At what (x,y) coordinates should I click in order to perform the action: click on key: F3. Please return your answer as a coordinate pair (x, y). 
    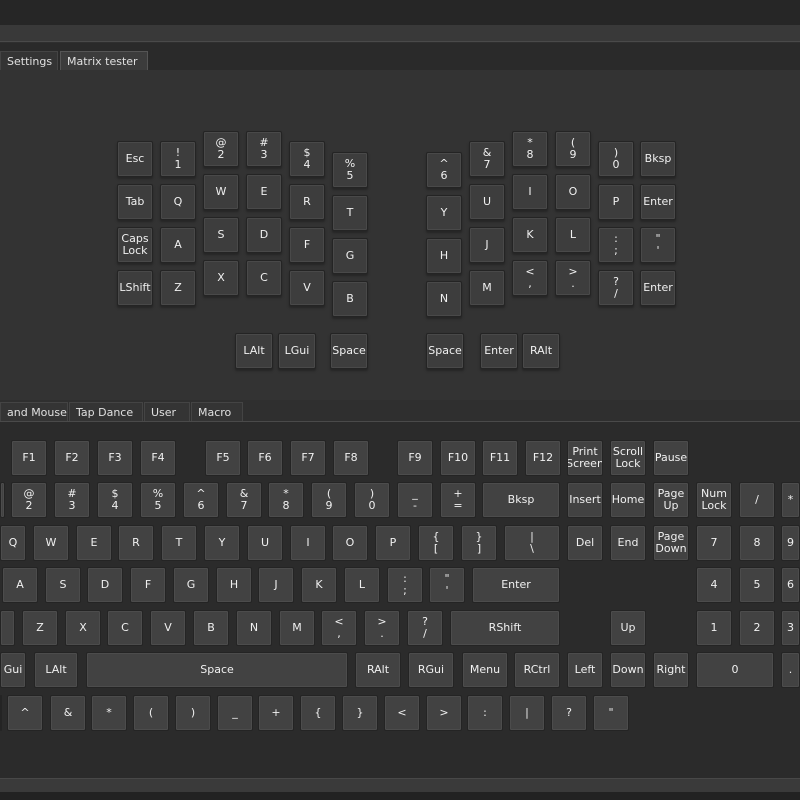
    Looking at the image, I should click on (115, 458).